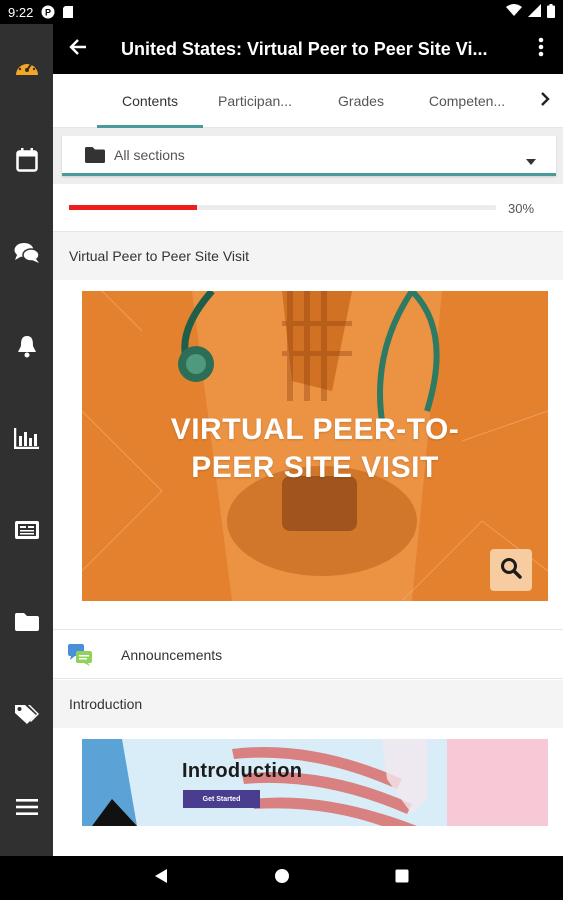 This screenshot has width=563, height=900. I want to click on zoom-image-button, so click(511, 570).